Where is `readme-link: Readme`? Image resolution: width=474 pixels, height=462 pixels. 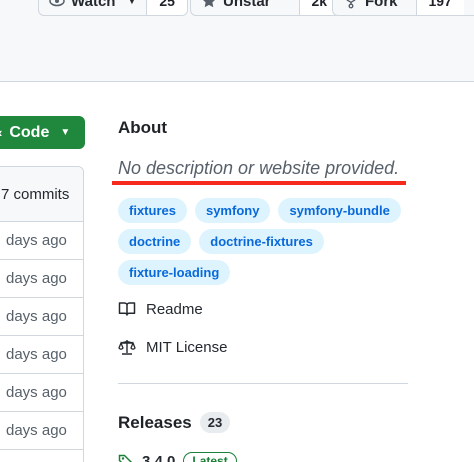
readme-link: Readme is located at coordinates (160, 309).